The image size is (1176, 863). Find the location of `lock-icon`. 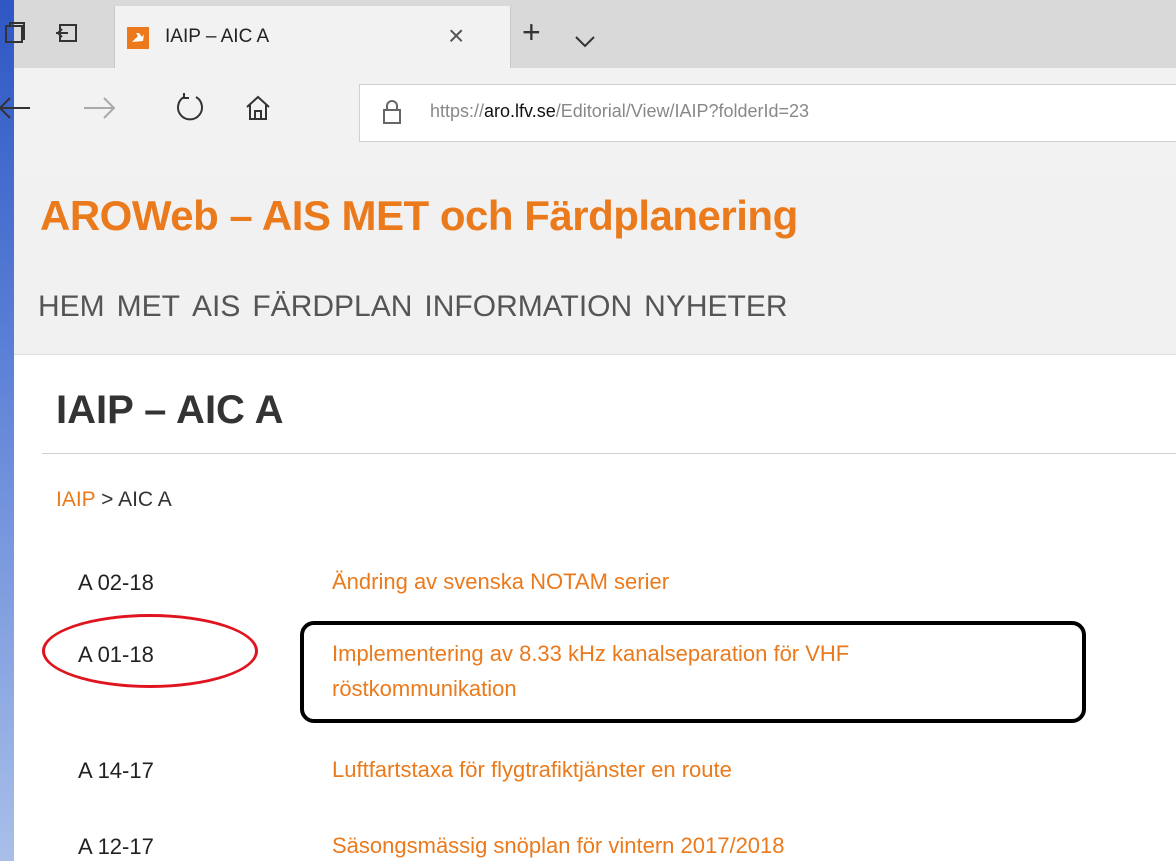

lock-icon is located at coordinates (392, 114).